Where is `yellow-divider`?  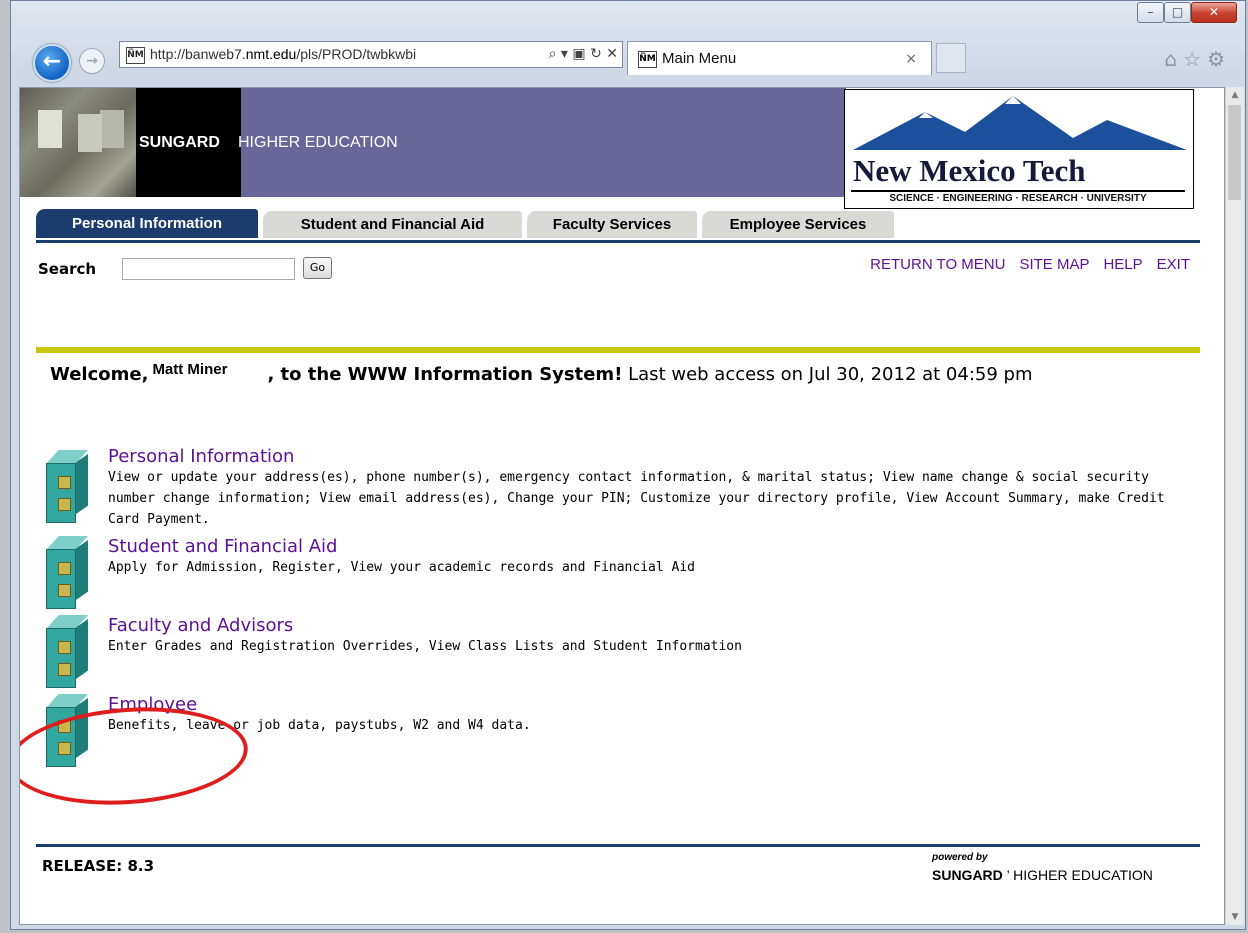
yellow-divider is located at coordinates (618, 350).